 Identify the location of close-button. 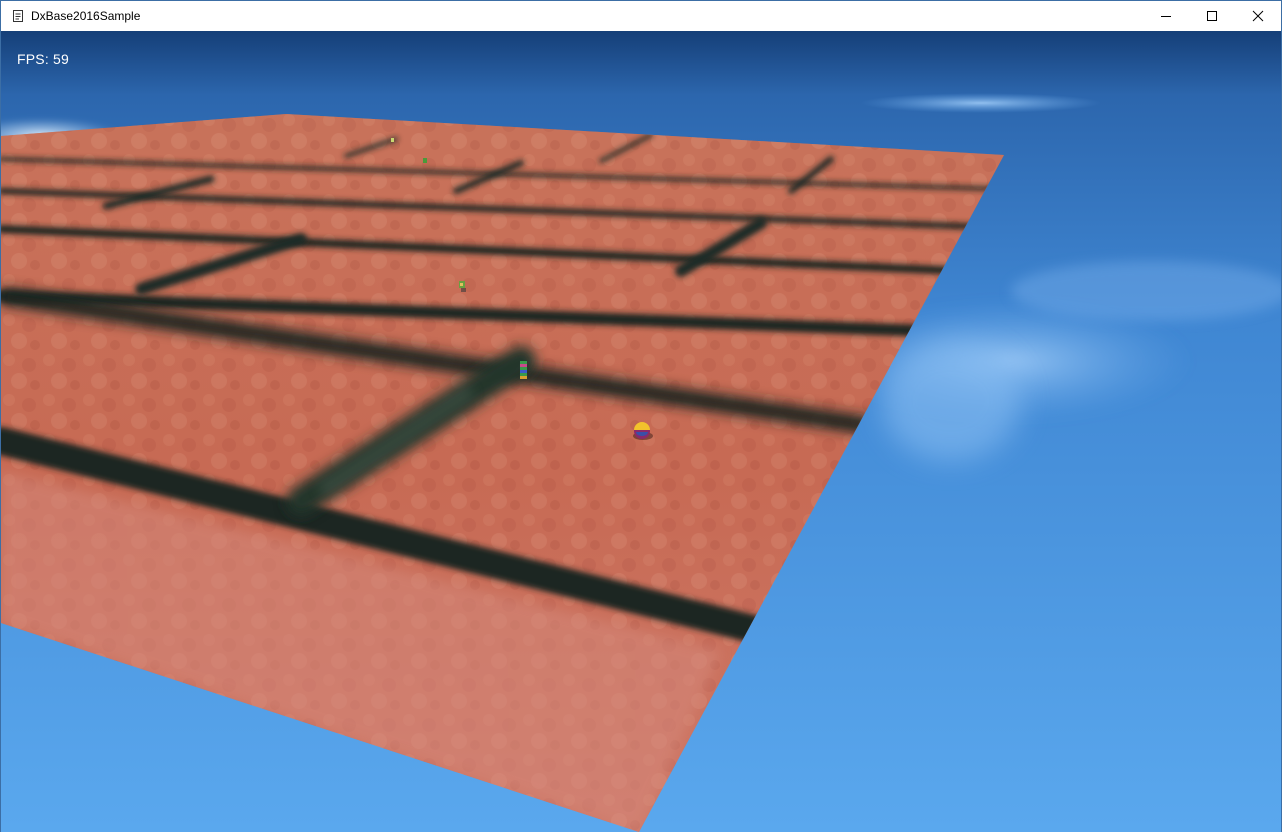
(1258, 16).